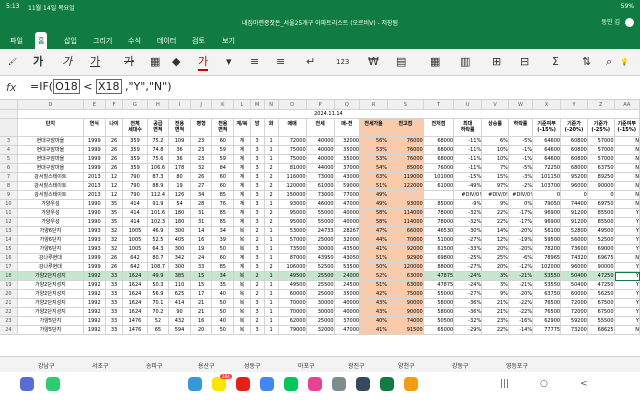  Describe the element at coordinates (347, 321) in the screenshot. I see `cell-Q23: 37000` at that location.